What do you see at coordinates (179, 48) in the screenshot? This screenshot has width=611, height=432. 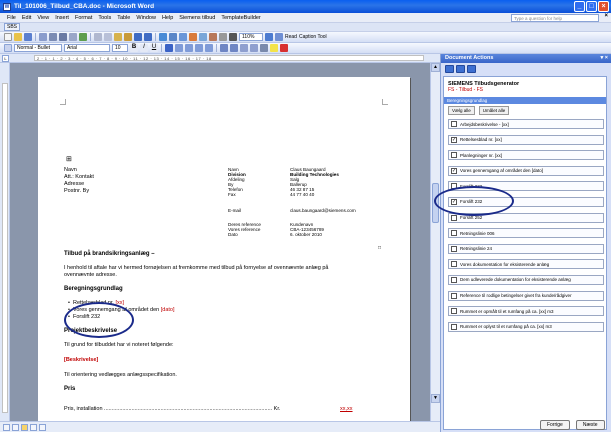 I see `align-center-icon` at bounding box center [179, 48].